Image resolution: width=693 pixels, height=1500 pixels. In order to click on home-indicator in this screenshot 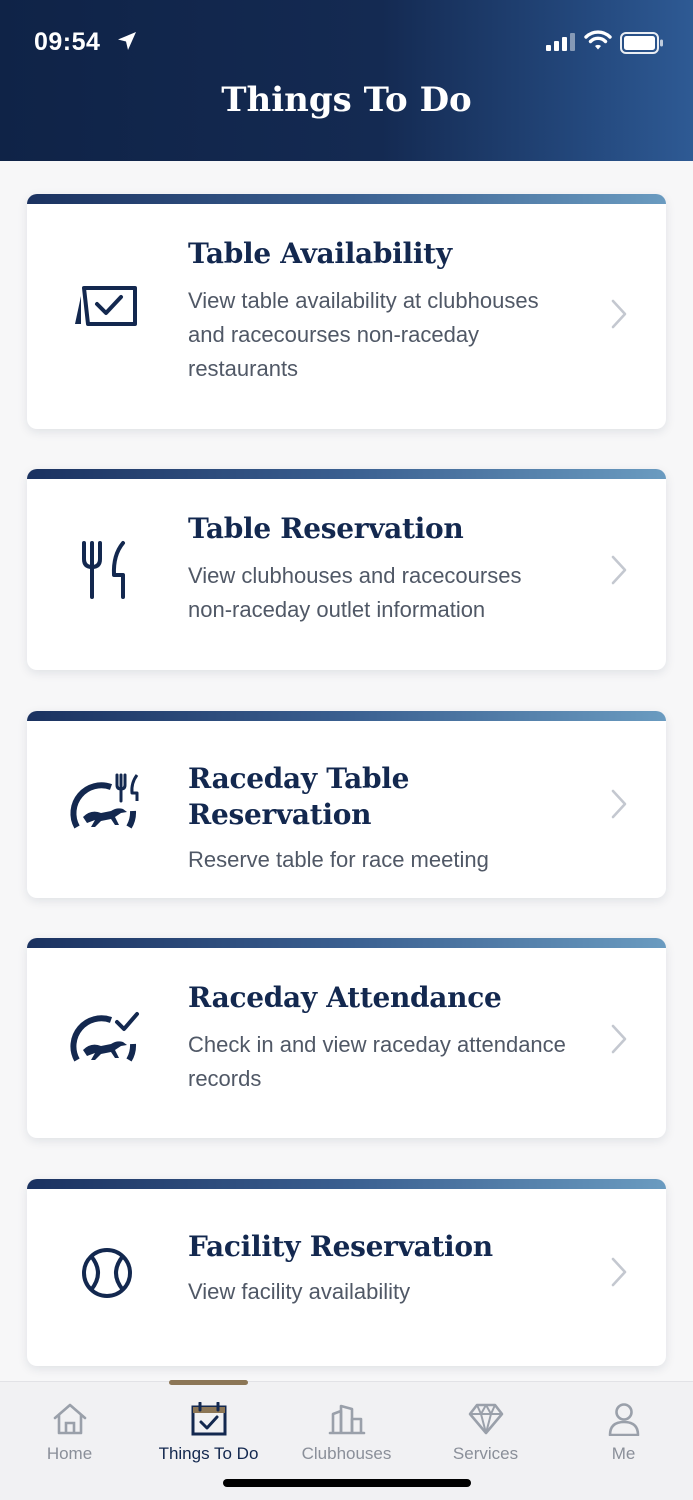, I will do `click(347, 1483)`.